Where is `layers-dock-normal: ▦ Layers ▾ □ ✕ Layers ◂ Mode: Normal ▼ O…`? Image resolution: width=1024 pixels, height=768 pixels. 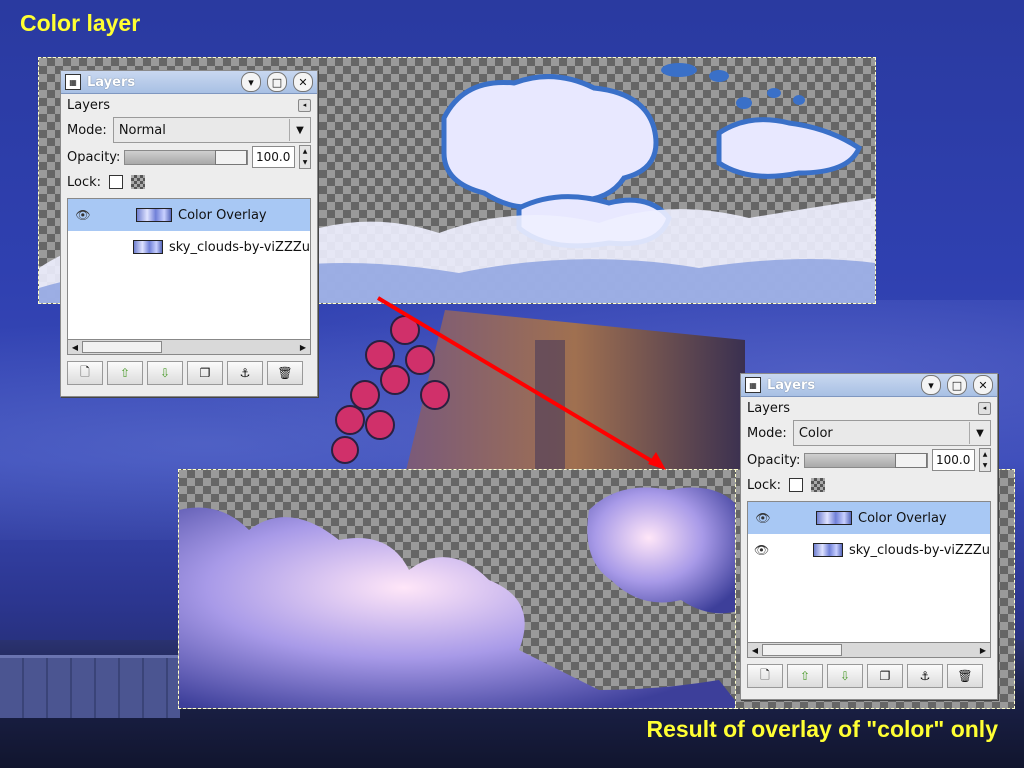
layers-dock-normal: ▦ Layers ▾ □ ✕ Layers ◂ Mode: Normal ▼ O… is located at coordinates (189, 233).